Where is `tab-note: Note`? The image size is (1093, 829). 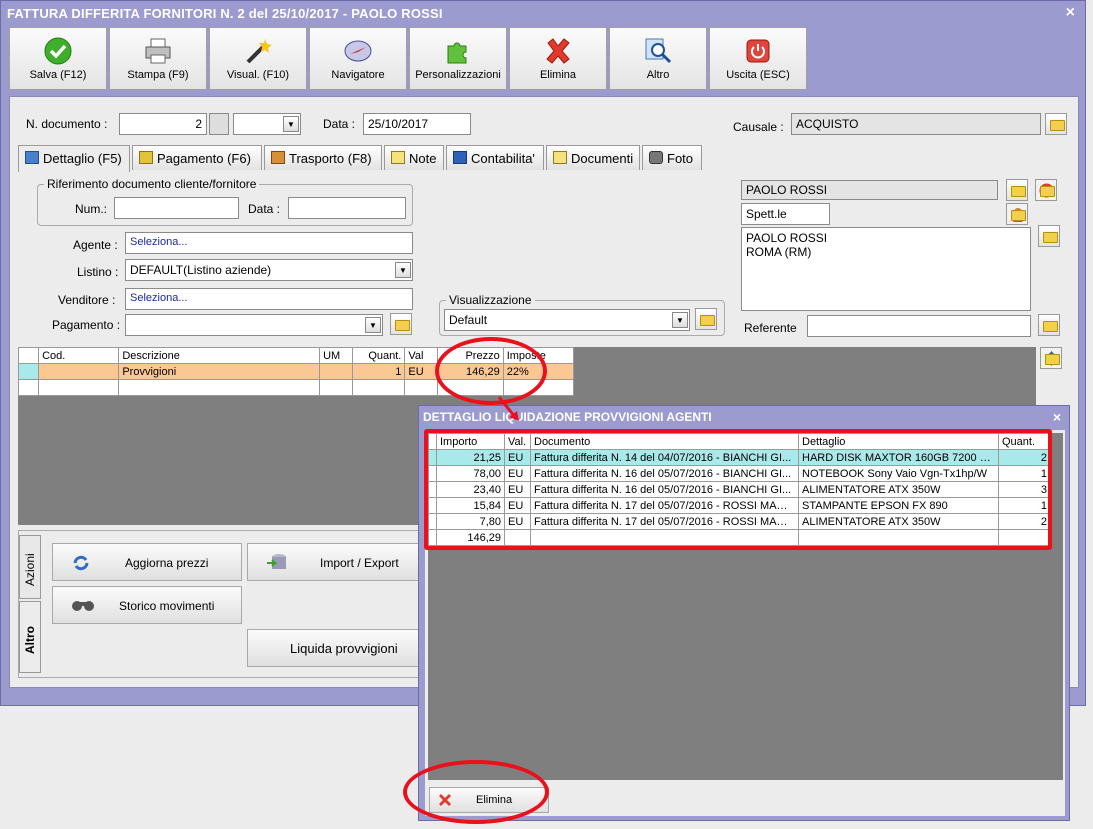
tab-note: Note is located at coordinates (414, 157).